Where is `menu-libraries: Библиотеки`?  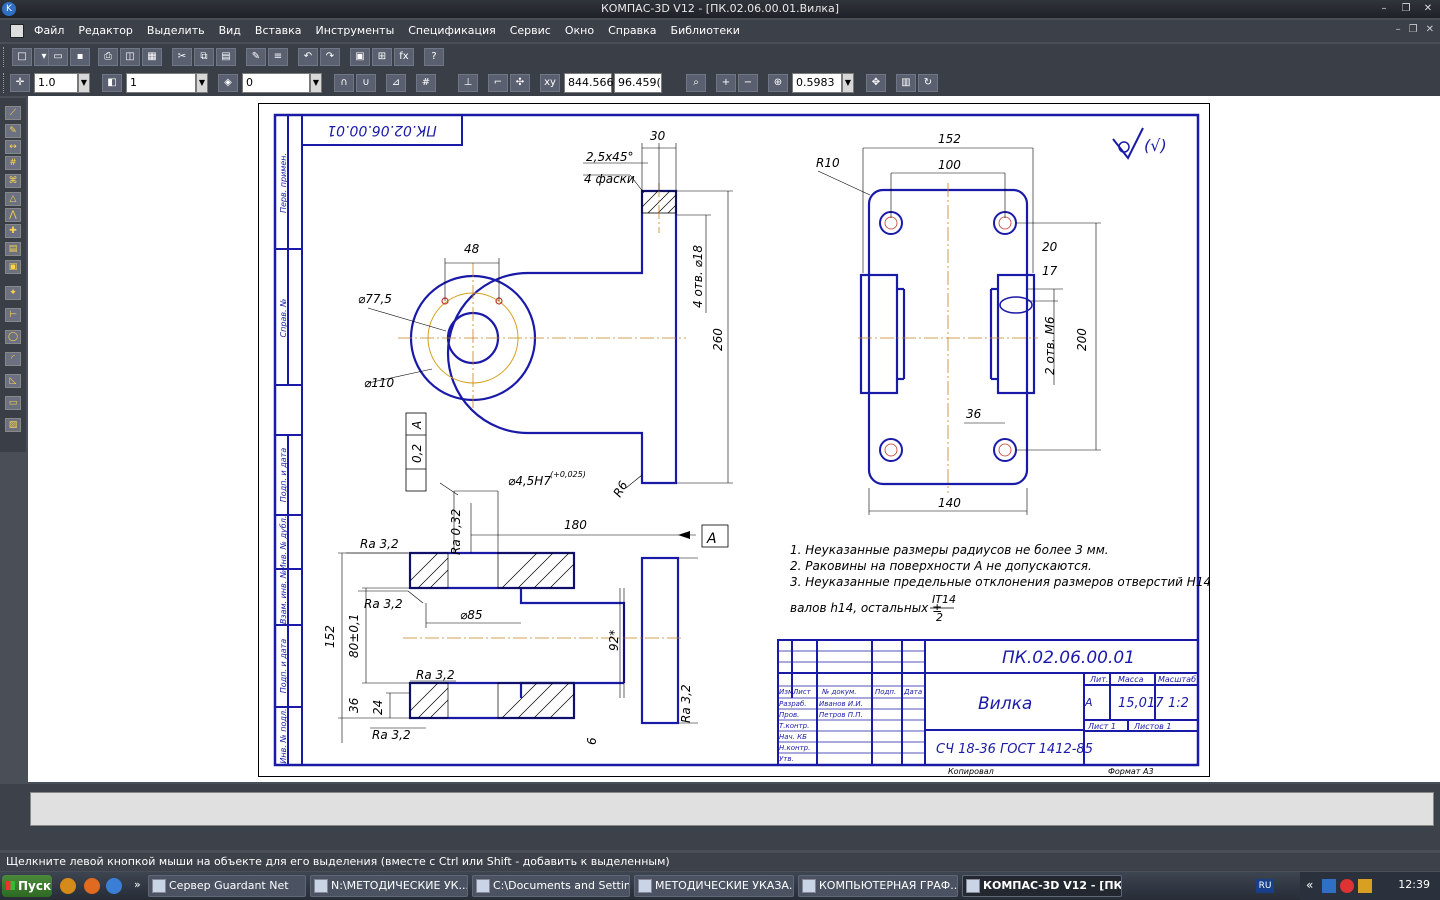 menu-libraries: Библиотеки is located at coordinates (705, 30).